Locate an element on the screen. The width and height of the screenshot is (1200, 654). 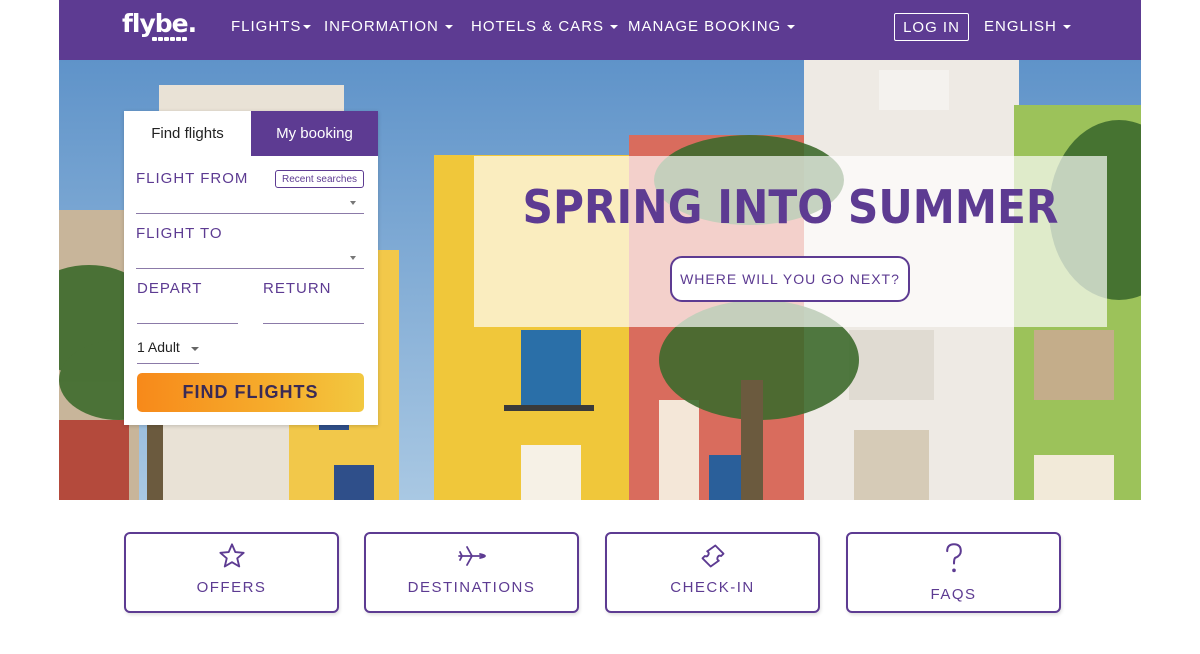
nav-information-label: INFORMATION is located at coordinates (381, 26).